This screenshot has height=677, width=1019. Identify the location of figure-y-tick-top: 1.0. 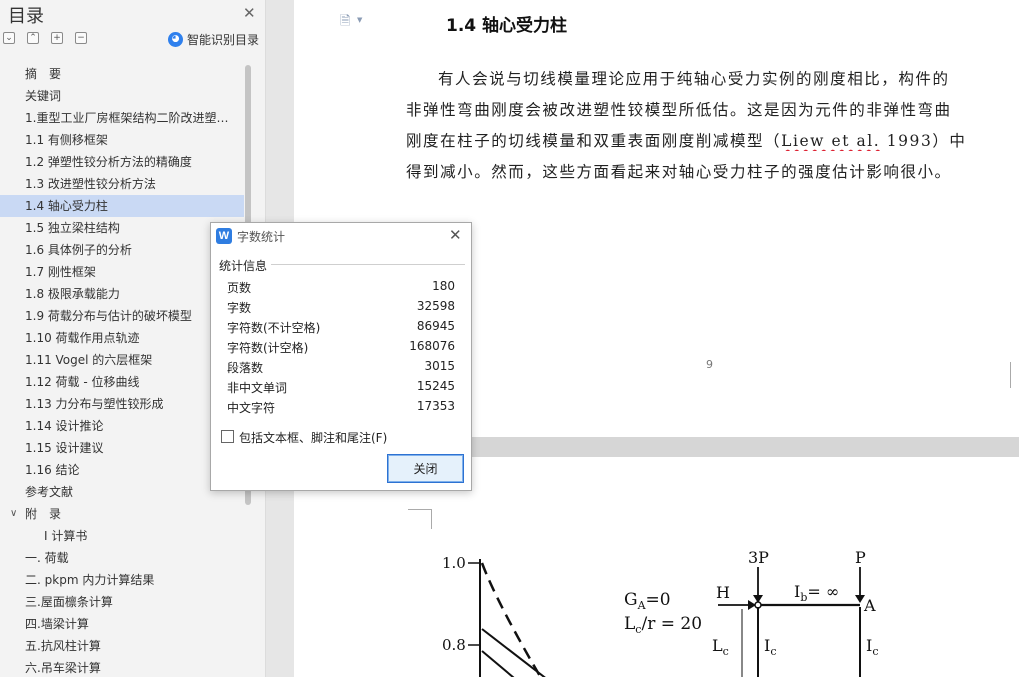
(454, 563).